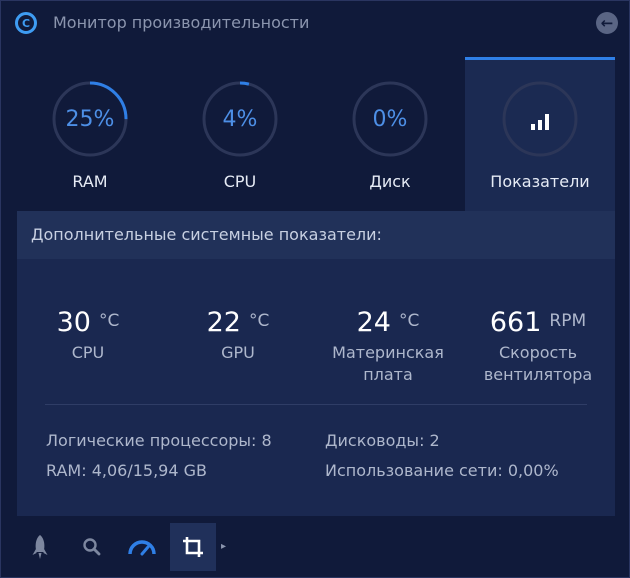  Describe the element at coordinates (90, 134) in the screenshot. I see `tab-ram: 25% RAM` at that location.